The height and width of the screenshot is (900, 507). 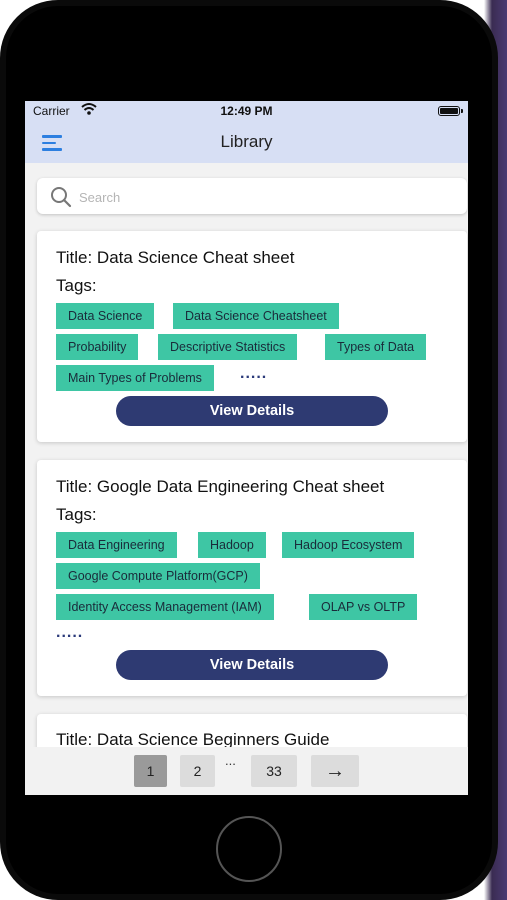 What do you see at coordinates (175, 257) in the screenshot?
I see `card-title: Title: Data Science Cheat sheet` at bounding box center [175, 257].